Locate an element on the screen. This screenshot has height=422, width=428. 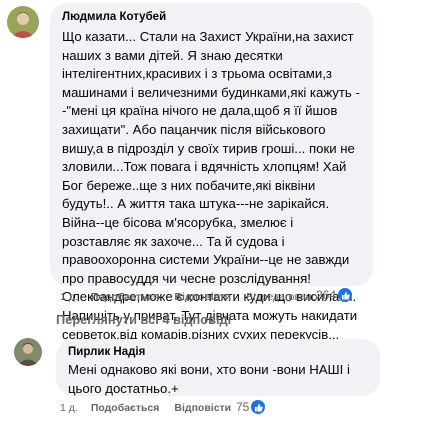
view-replies-link: Переглянути всі 4 відповіді is located at coordinates (143, 319).